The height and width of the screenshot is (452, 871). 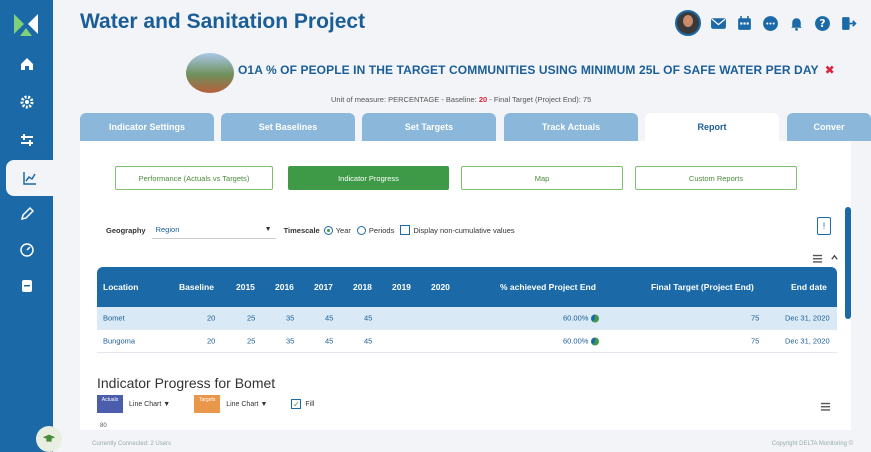 I want to click on pencil-icon, so click(x=27, y=213).